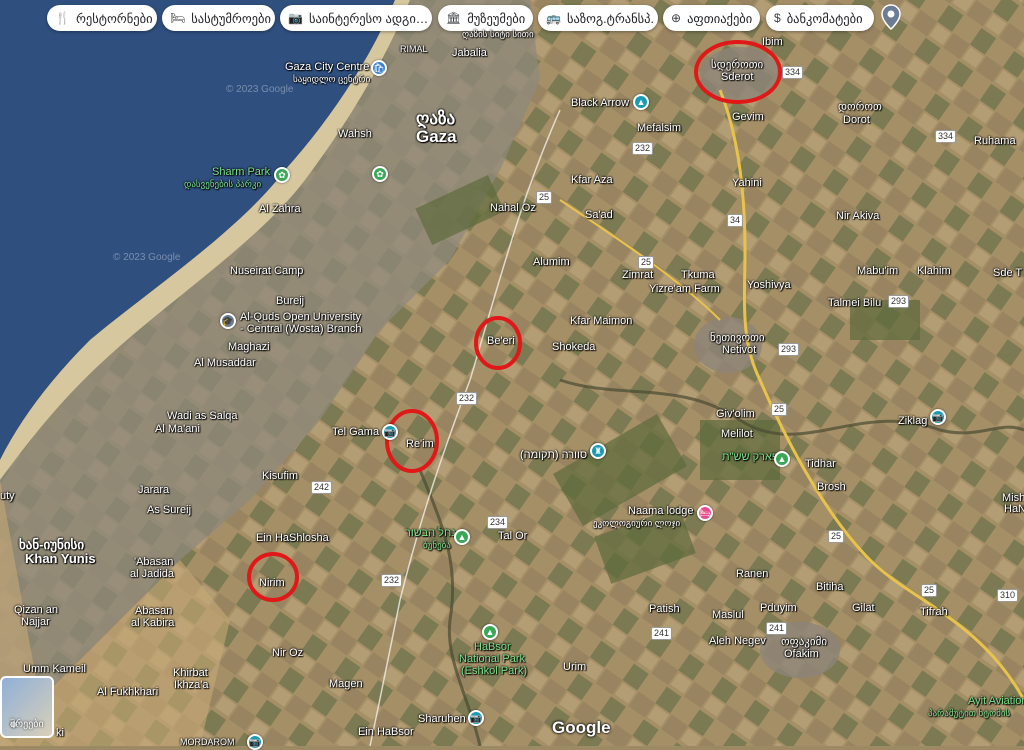  What do you see at coordinates (60, 558) in the screenshot?
I see `label-khan-yunis: Khan Yunis` at bounding box center [60, 558].